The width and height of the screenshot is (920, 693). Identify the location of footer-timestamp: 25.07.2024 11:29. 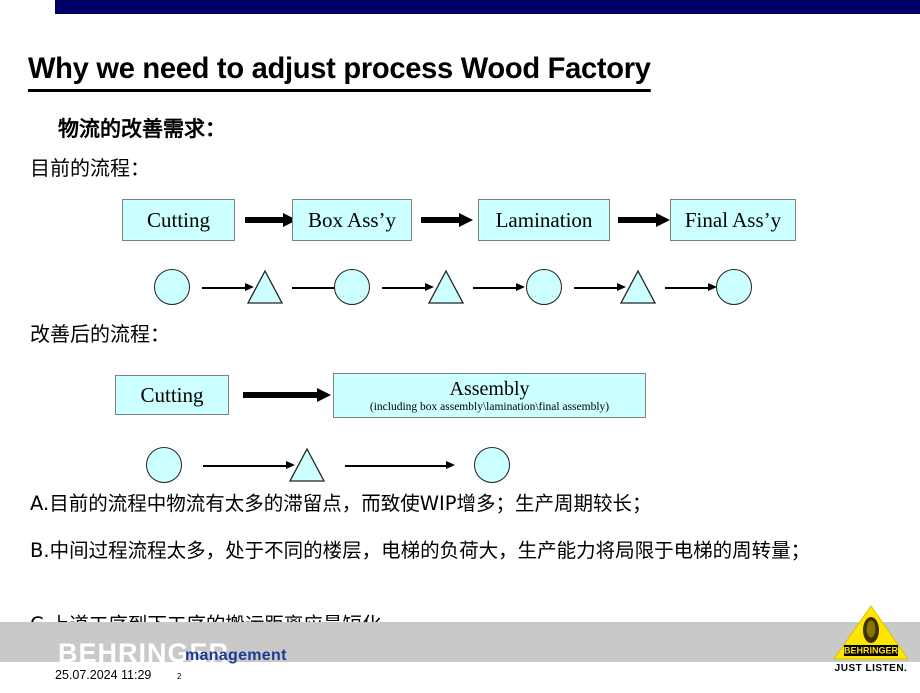
(103, 675).